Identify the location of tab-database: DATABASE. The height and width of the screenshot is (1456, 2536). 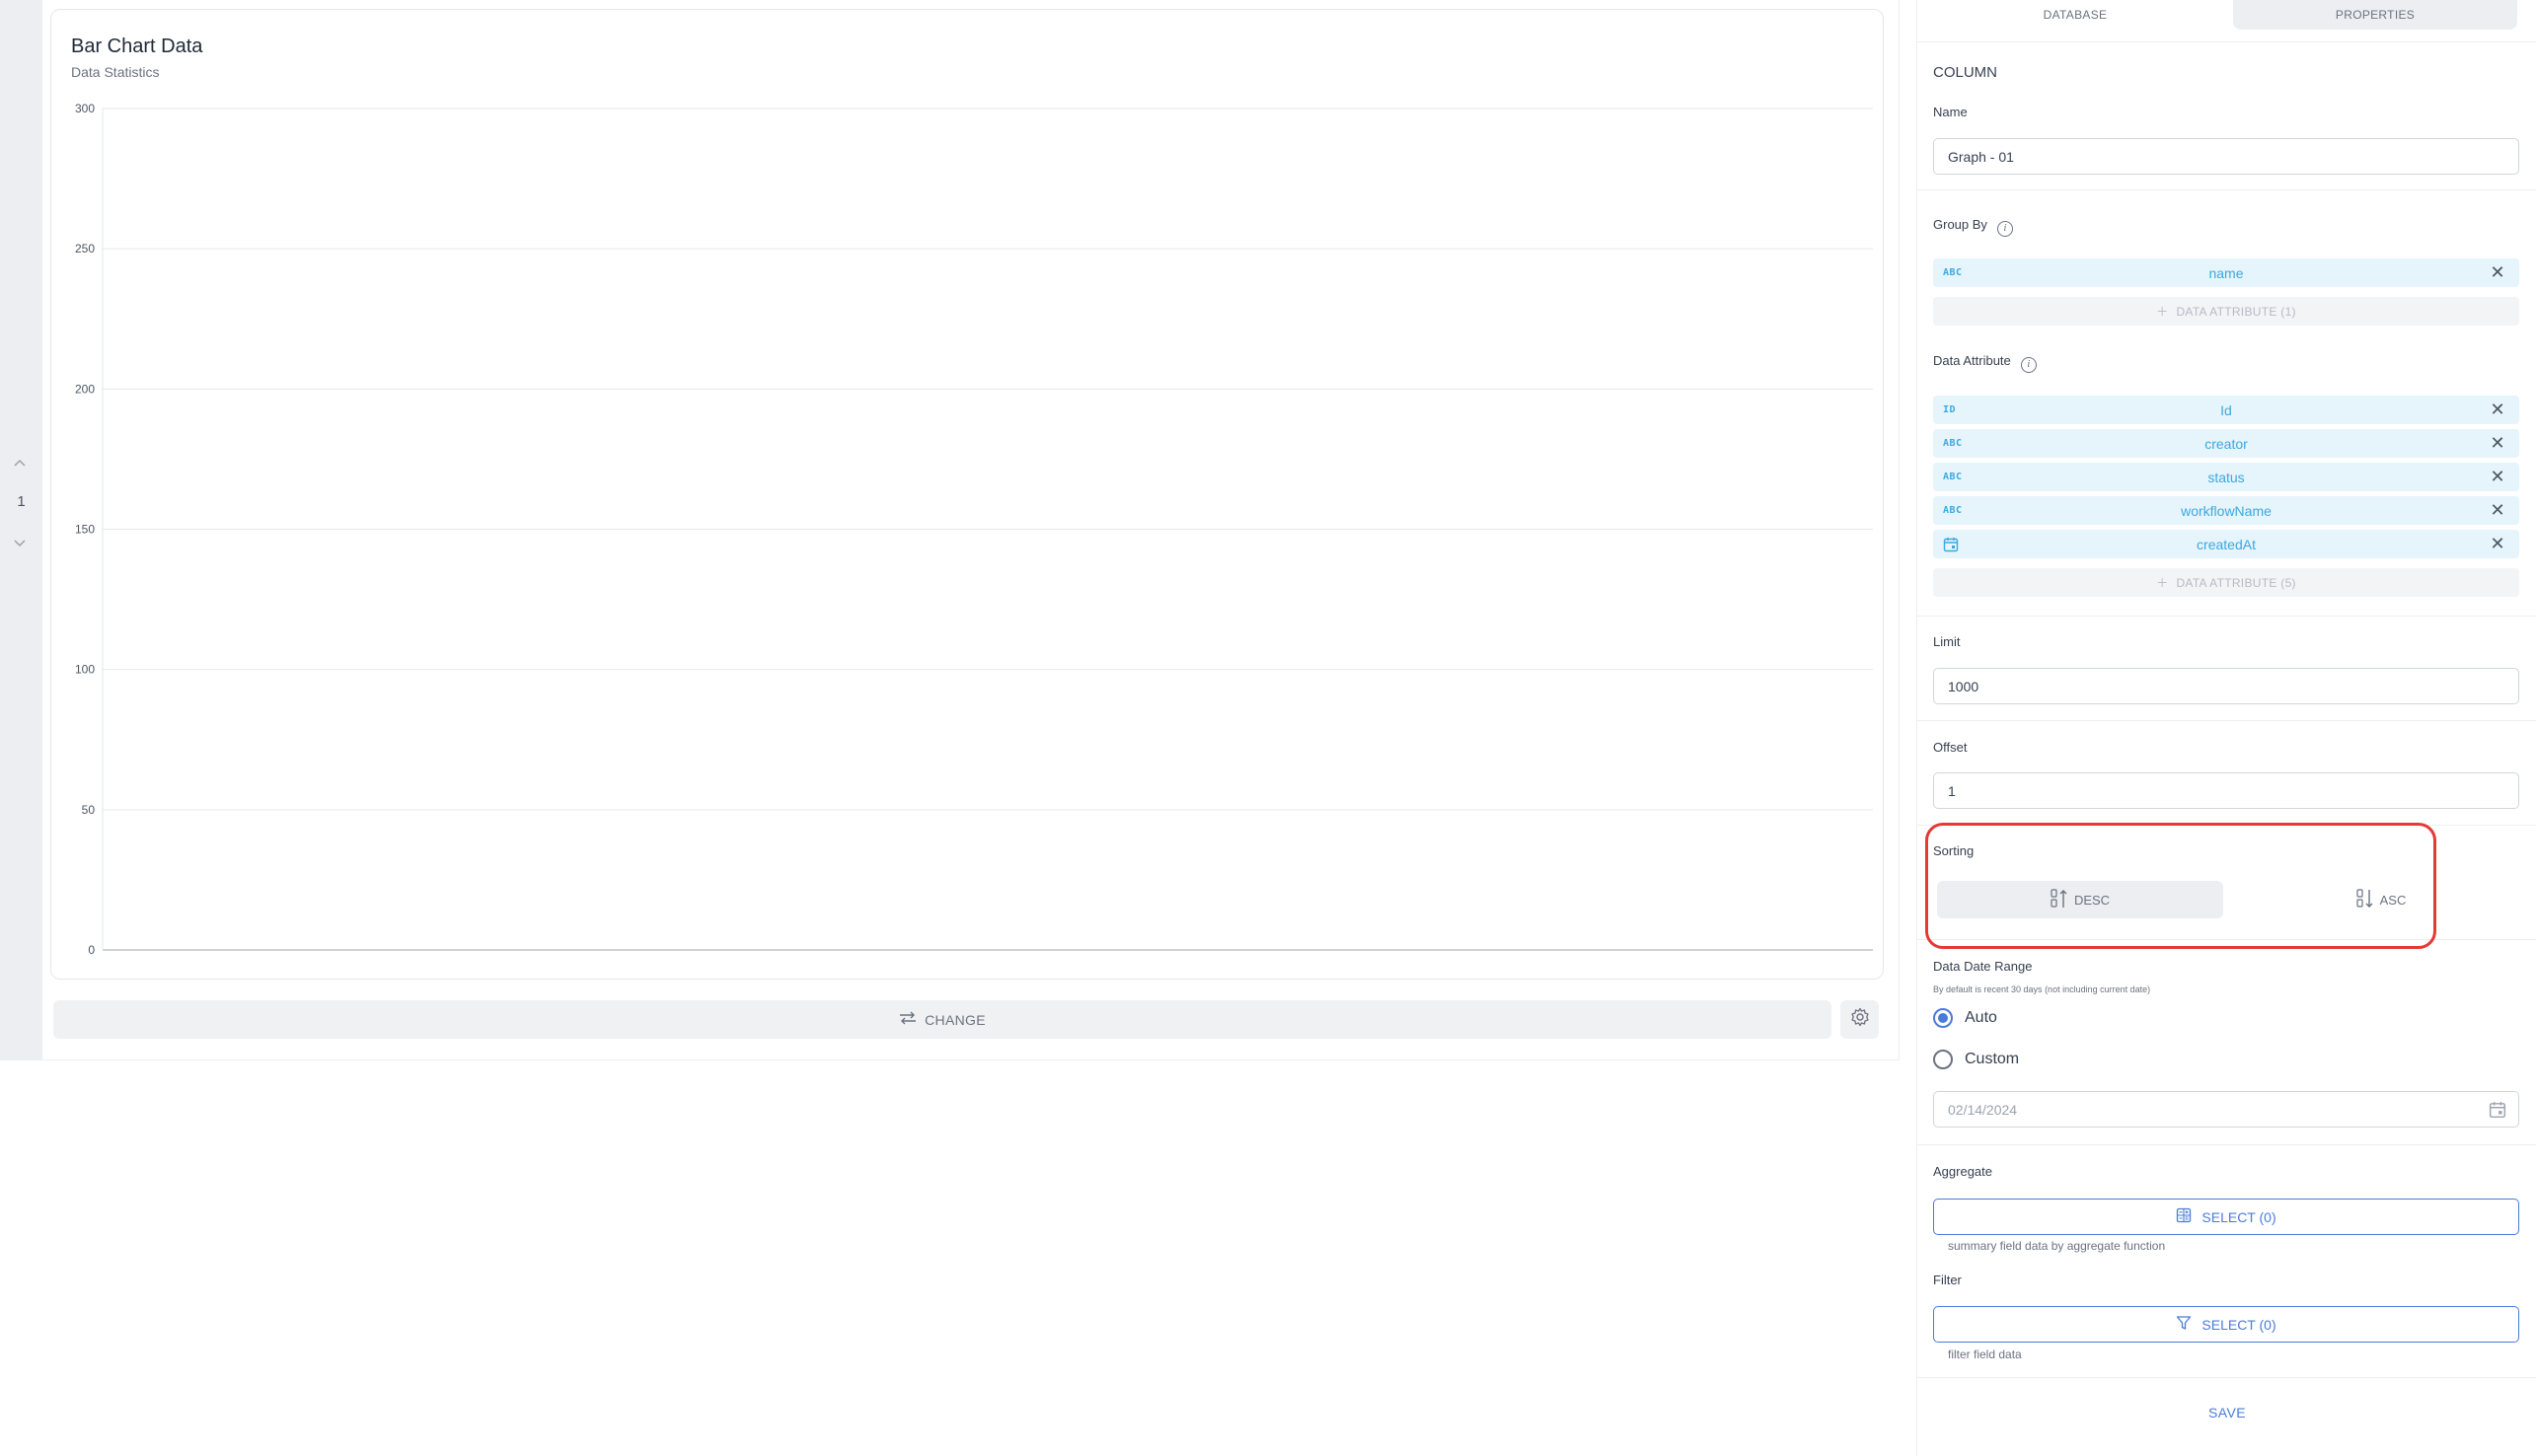
(2075, 15).